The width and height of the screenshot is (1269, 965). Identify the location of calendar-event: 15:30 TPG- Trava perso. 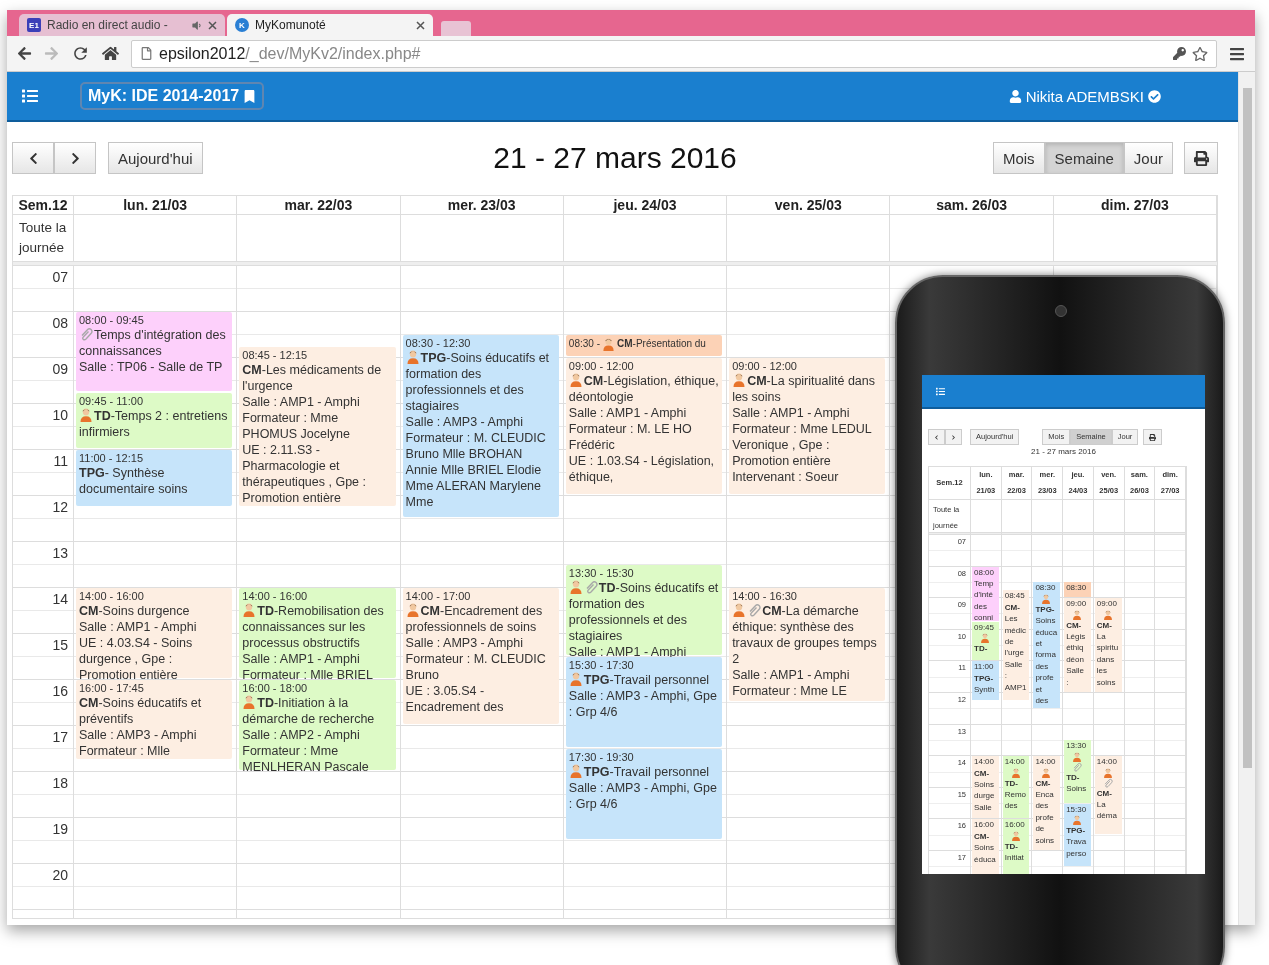
(1077, 834).